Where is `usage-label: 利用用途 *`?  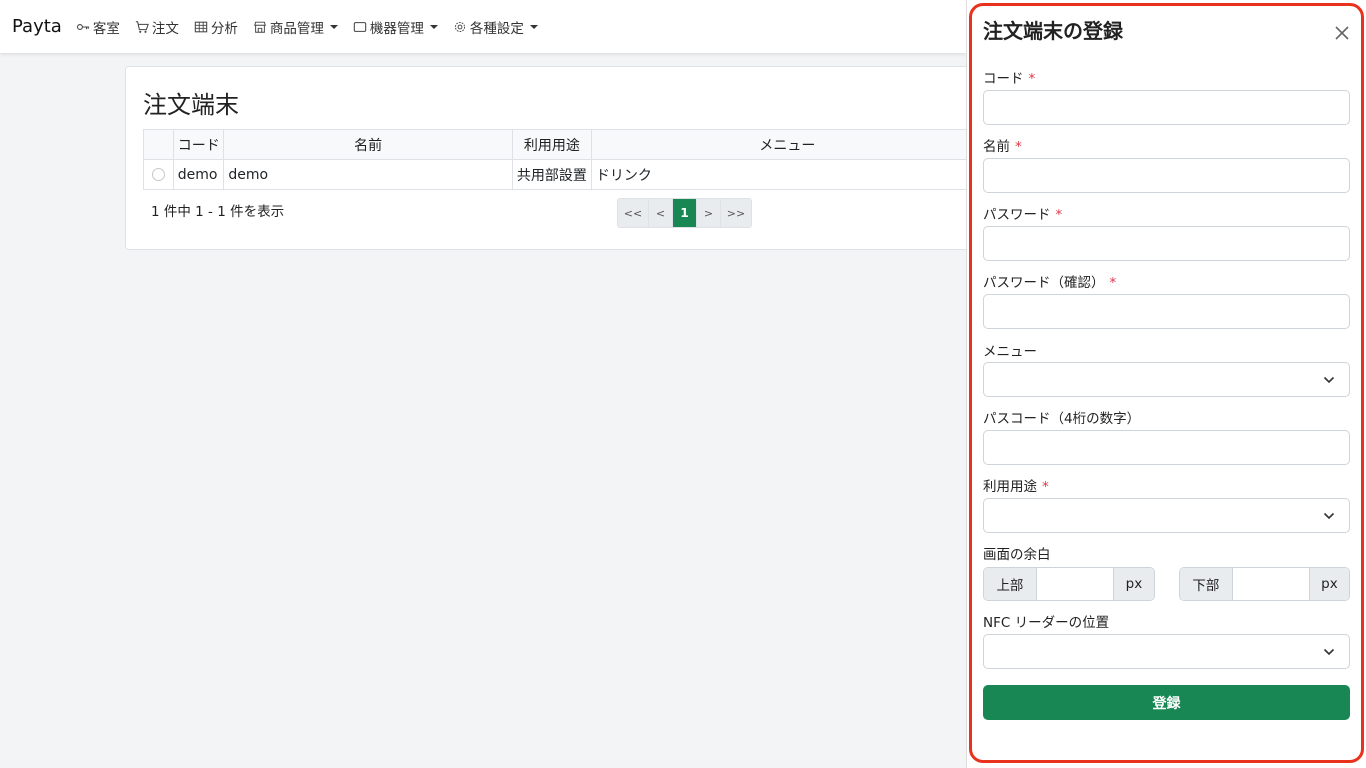 usage-label: 利用用途 * is located at coordinates (1016, 485).